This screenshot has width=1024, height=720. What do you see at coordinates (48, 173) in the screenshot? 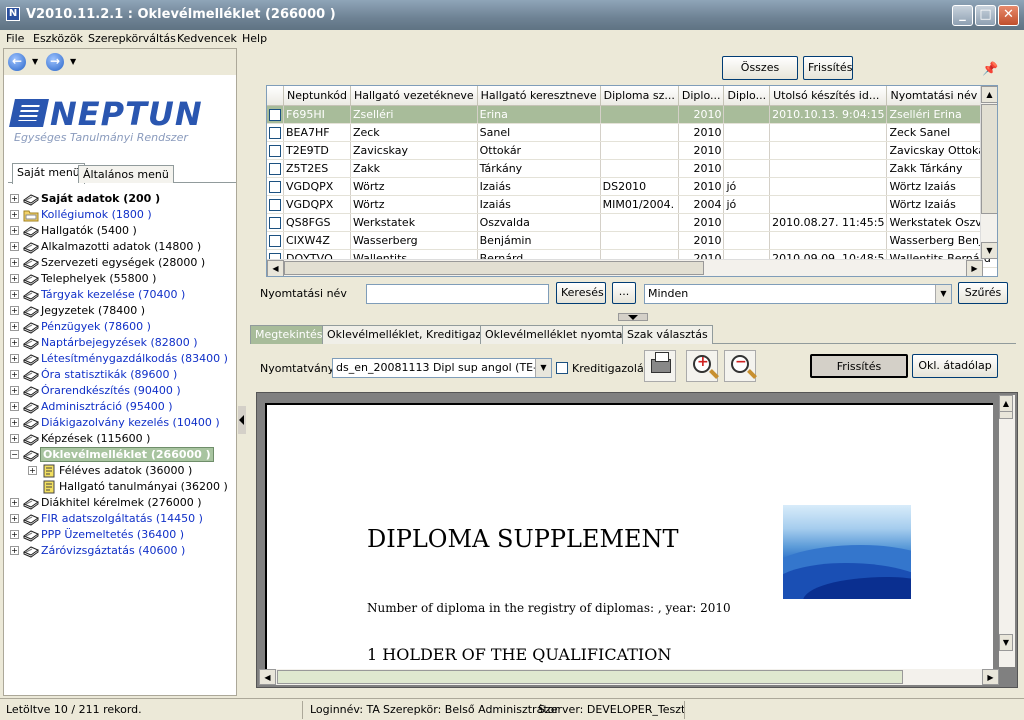
I see `tab-own-menu: Saját menü` at bounding box center [48, 173].